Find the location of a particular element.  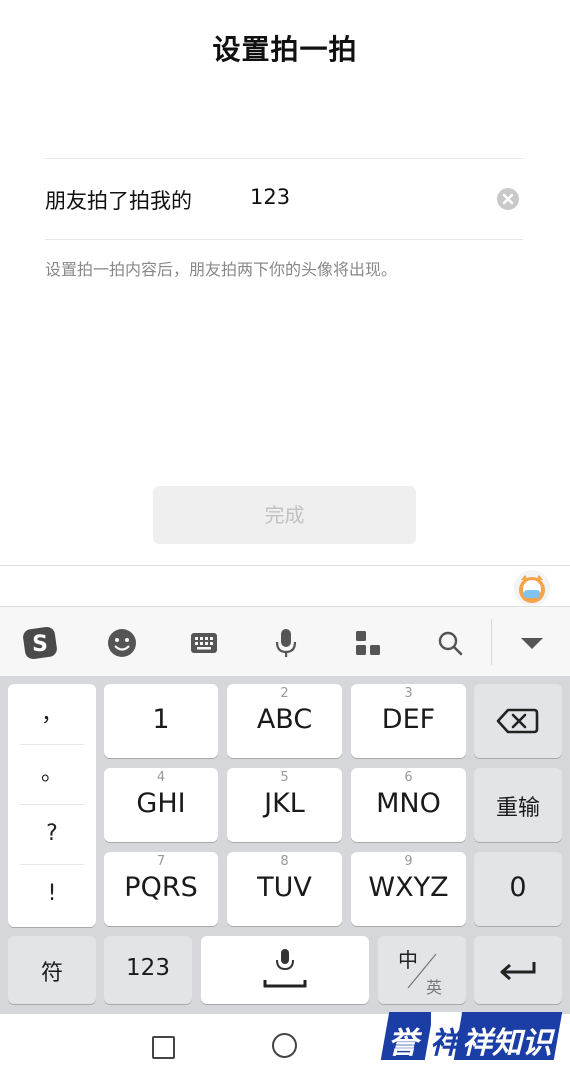

retype-key: 重输 is located at coordinates (518, 805).